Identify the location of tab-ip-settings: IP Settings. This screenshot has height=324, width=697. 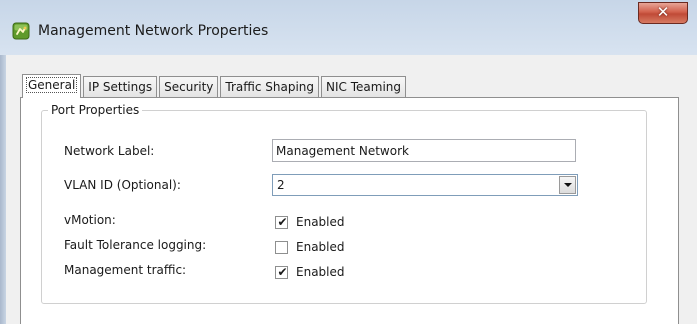
(120, 87).